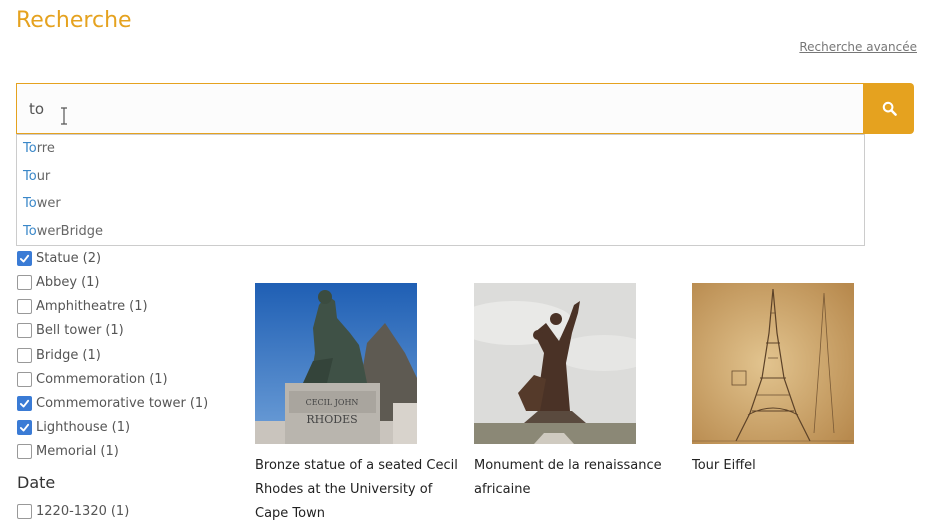 The image size is (933, 524). Describe the element at coordinates (440, 149) in the screenshot. I see `autocomplete-option: Torre` at that location.